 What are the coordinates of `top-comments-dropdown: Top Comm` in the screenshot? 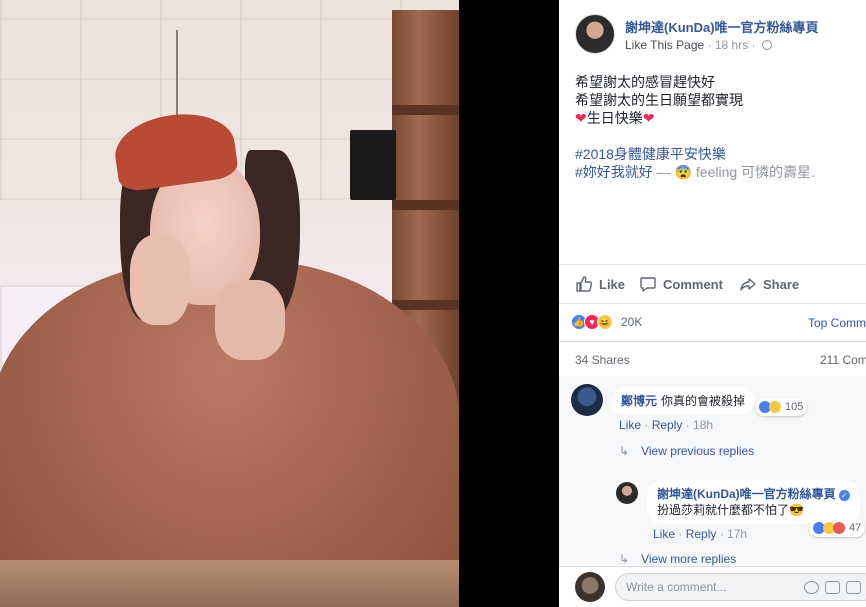 It's located at (837, 323).